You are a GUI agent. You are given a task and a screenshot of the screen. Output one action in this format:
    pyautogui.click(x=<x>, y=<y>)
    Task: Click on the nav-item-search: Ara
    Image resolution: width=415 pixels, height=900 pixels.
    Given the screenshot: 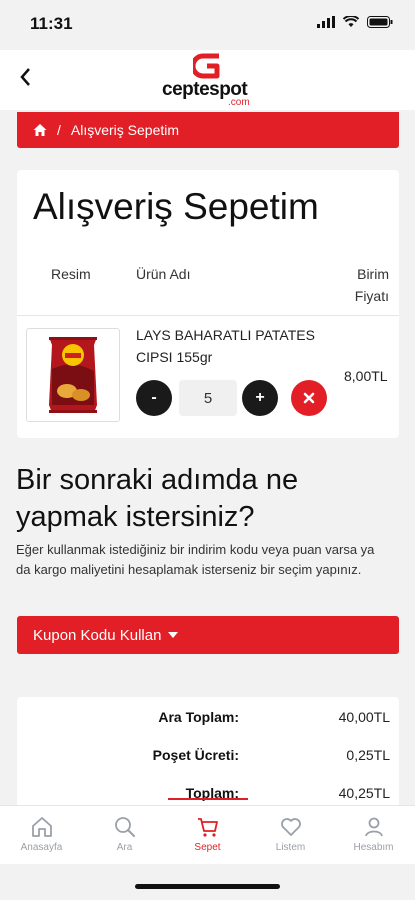 What is the action you would take?
    pyautogui.click(x=124, y=835)
    